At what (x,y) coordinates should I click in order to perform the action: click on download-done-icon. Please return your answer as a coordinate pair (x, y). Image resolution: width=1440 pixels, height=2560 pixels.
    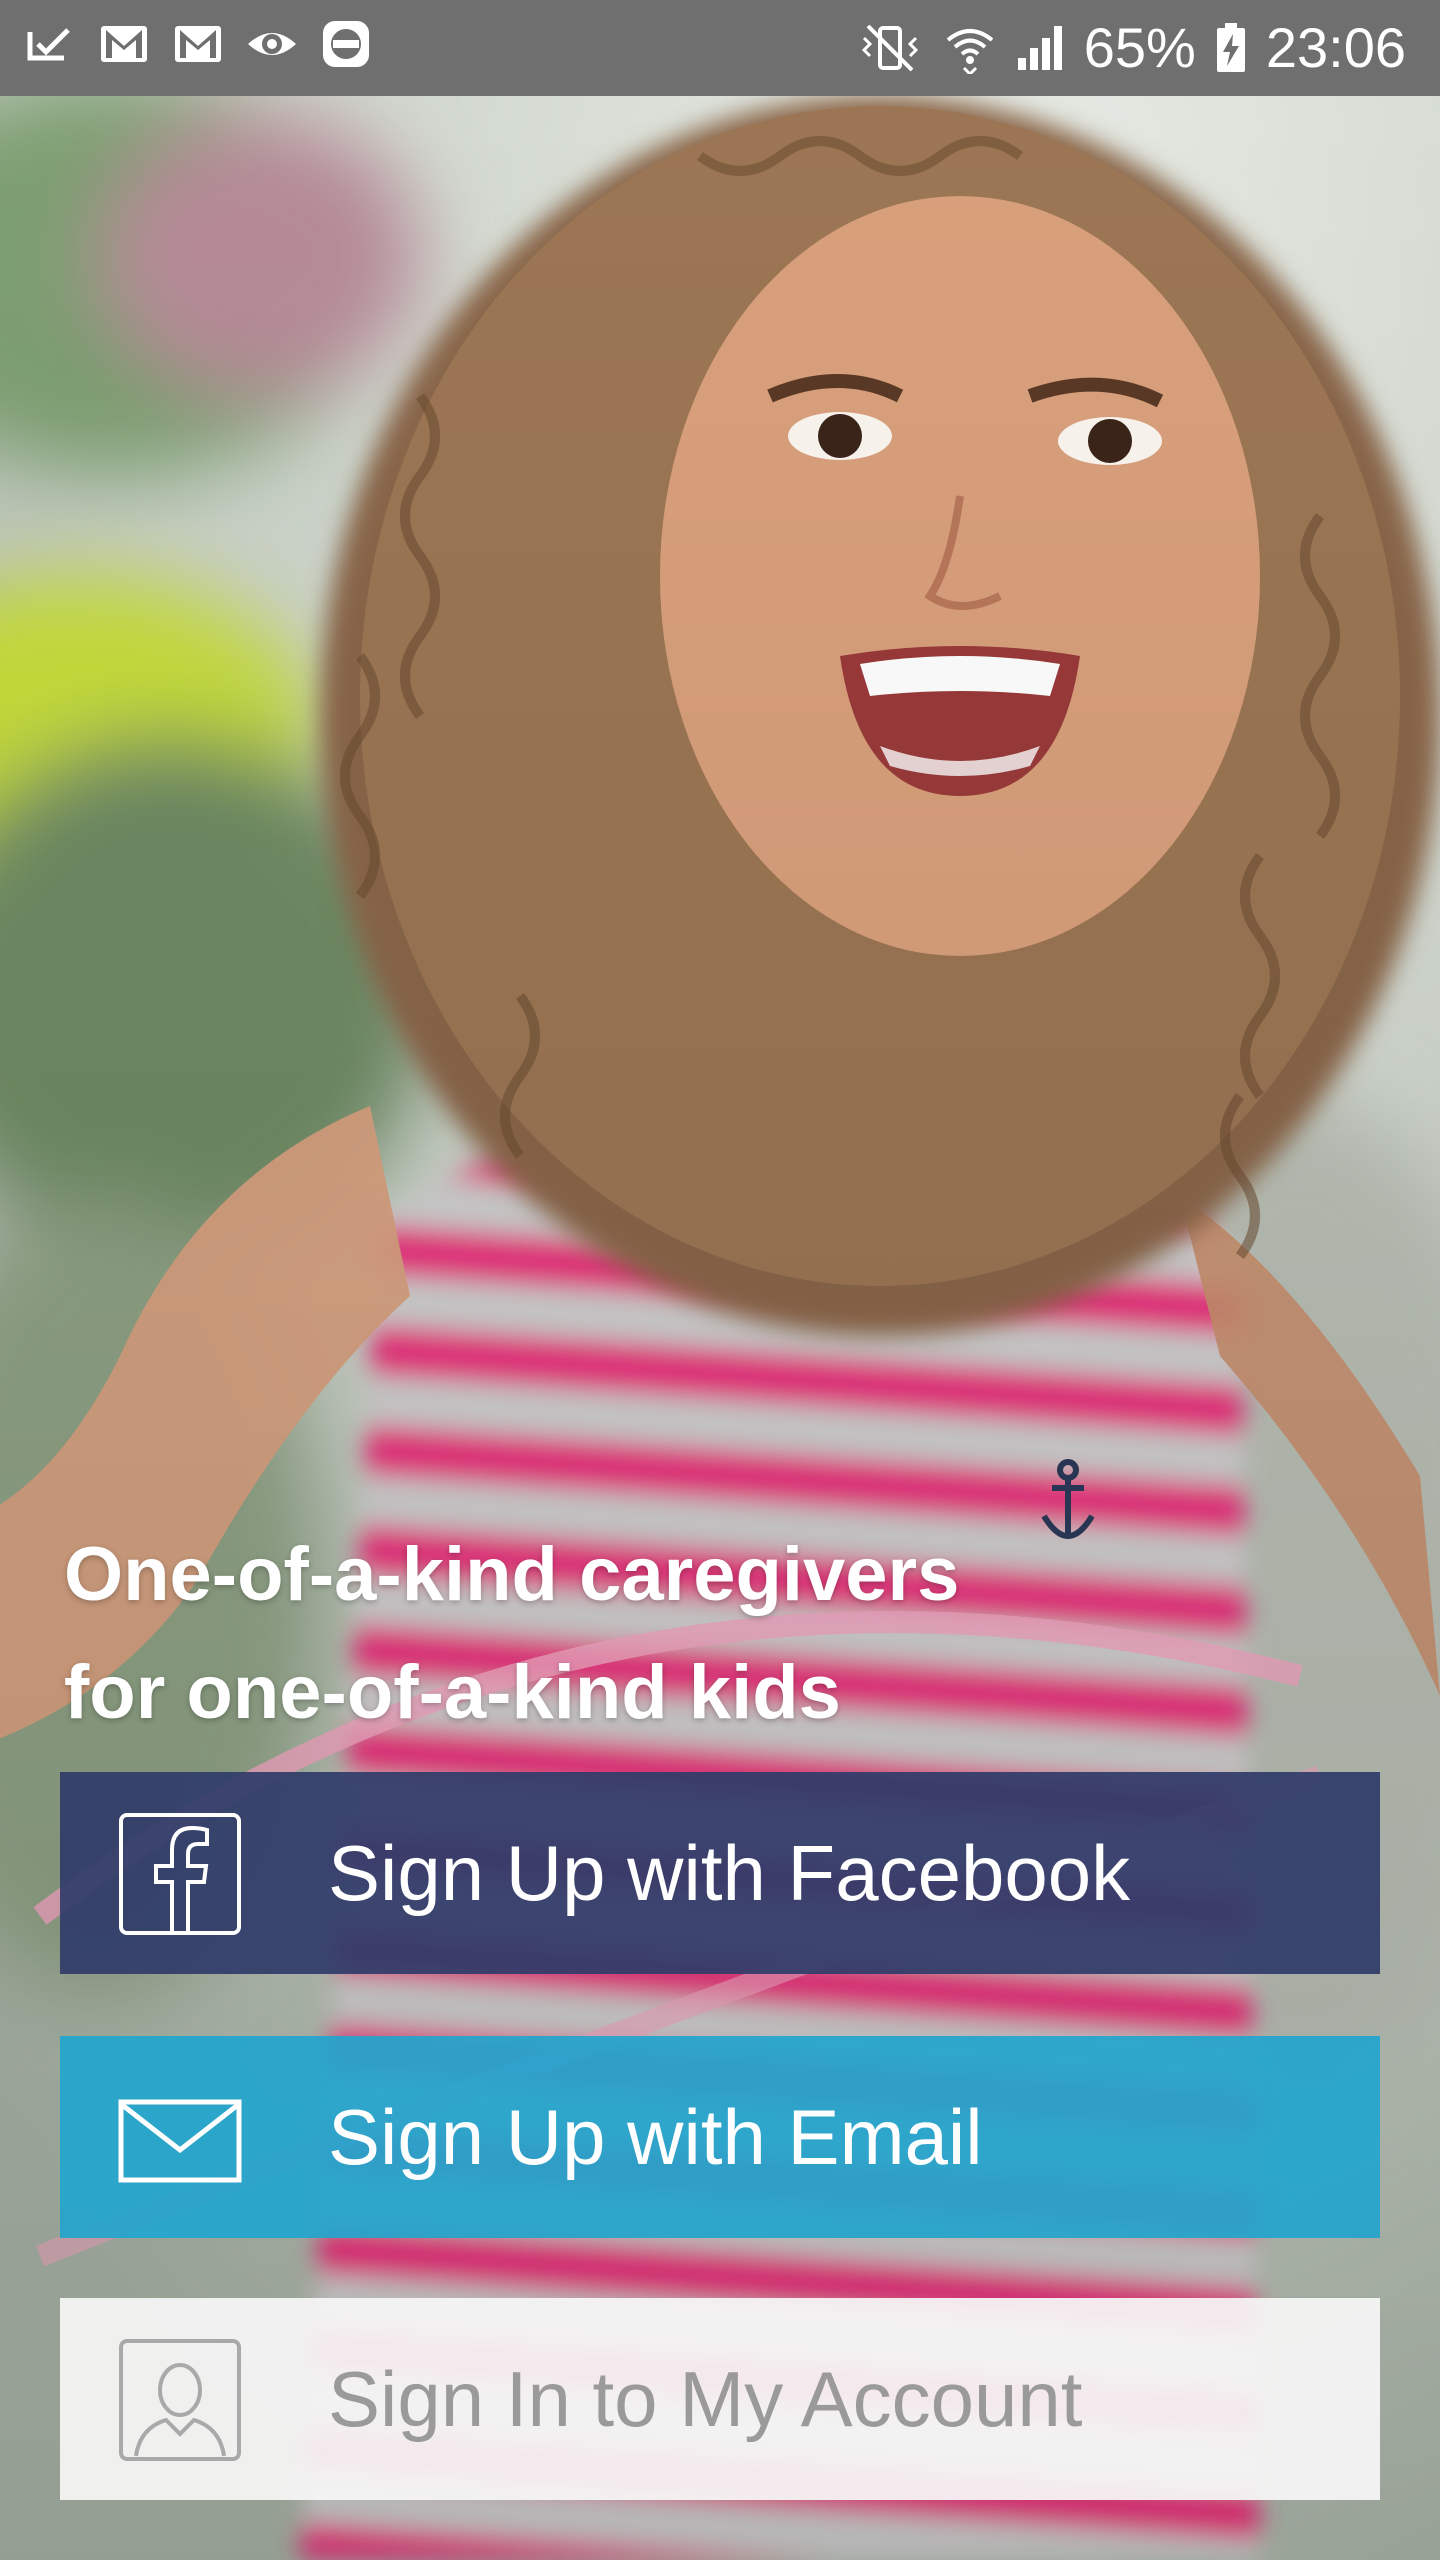
    Looking at the image, I should click on (48, 44).